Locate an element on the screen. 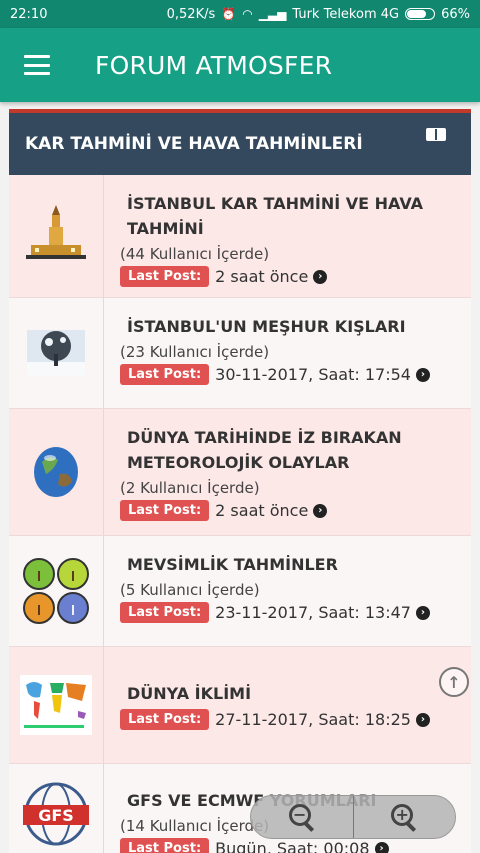  forum-title-link: MEVSİMLİK TAHMİNLER is located at coordinates (295, 564).